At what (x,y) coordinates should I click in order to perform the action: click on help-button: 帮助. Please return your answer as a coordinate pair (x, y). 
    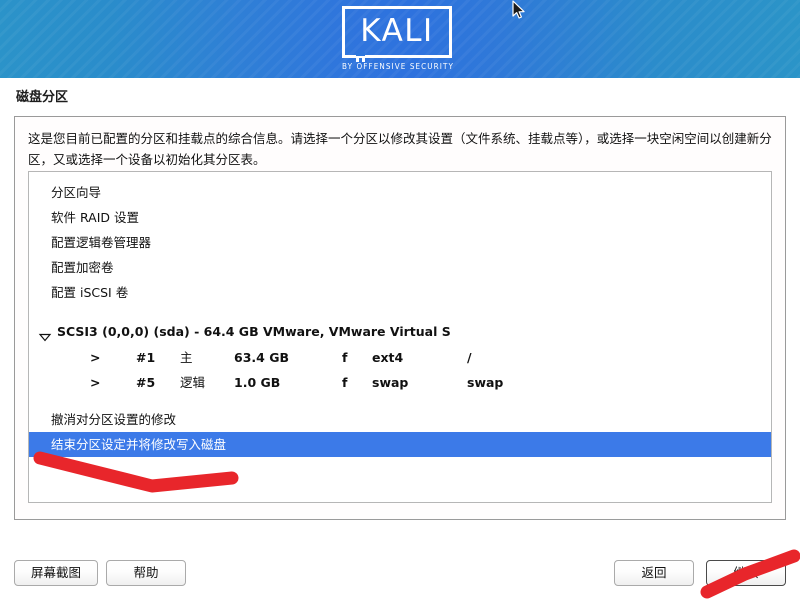
    Looking at the image, I should click on (146, 573).